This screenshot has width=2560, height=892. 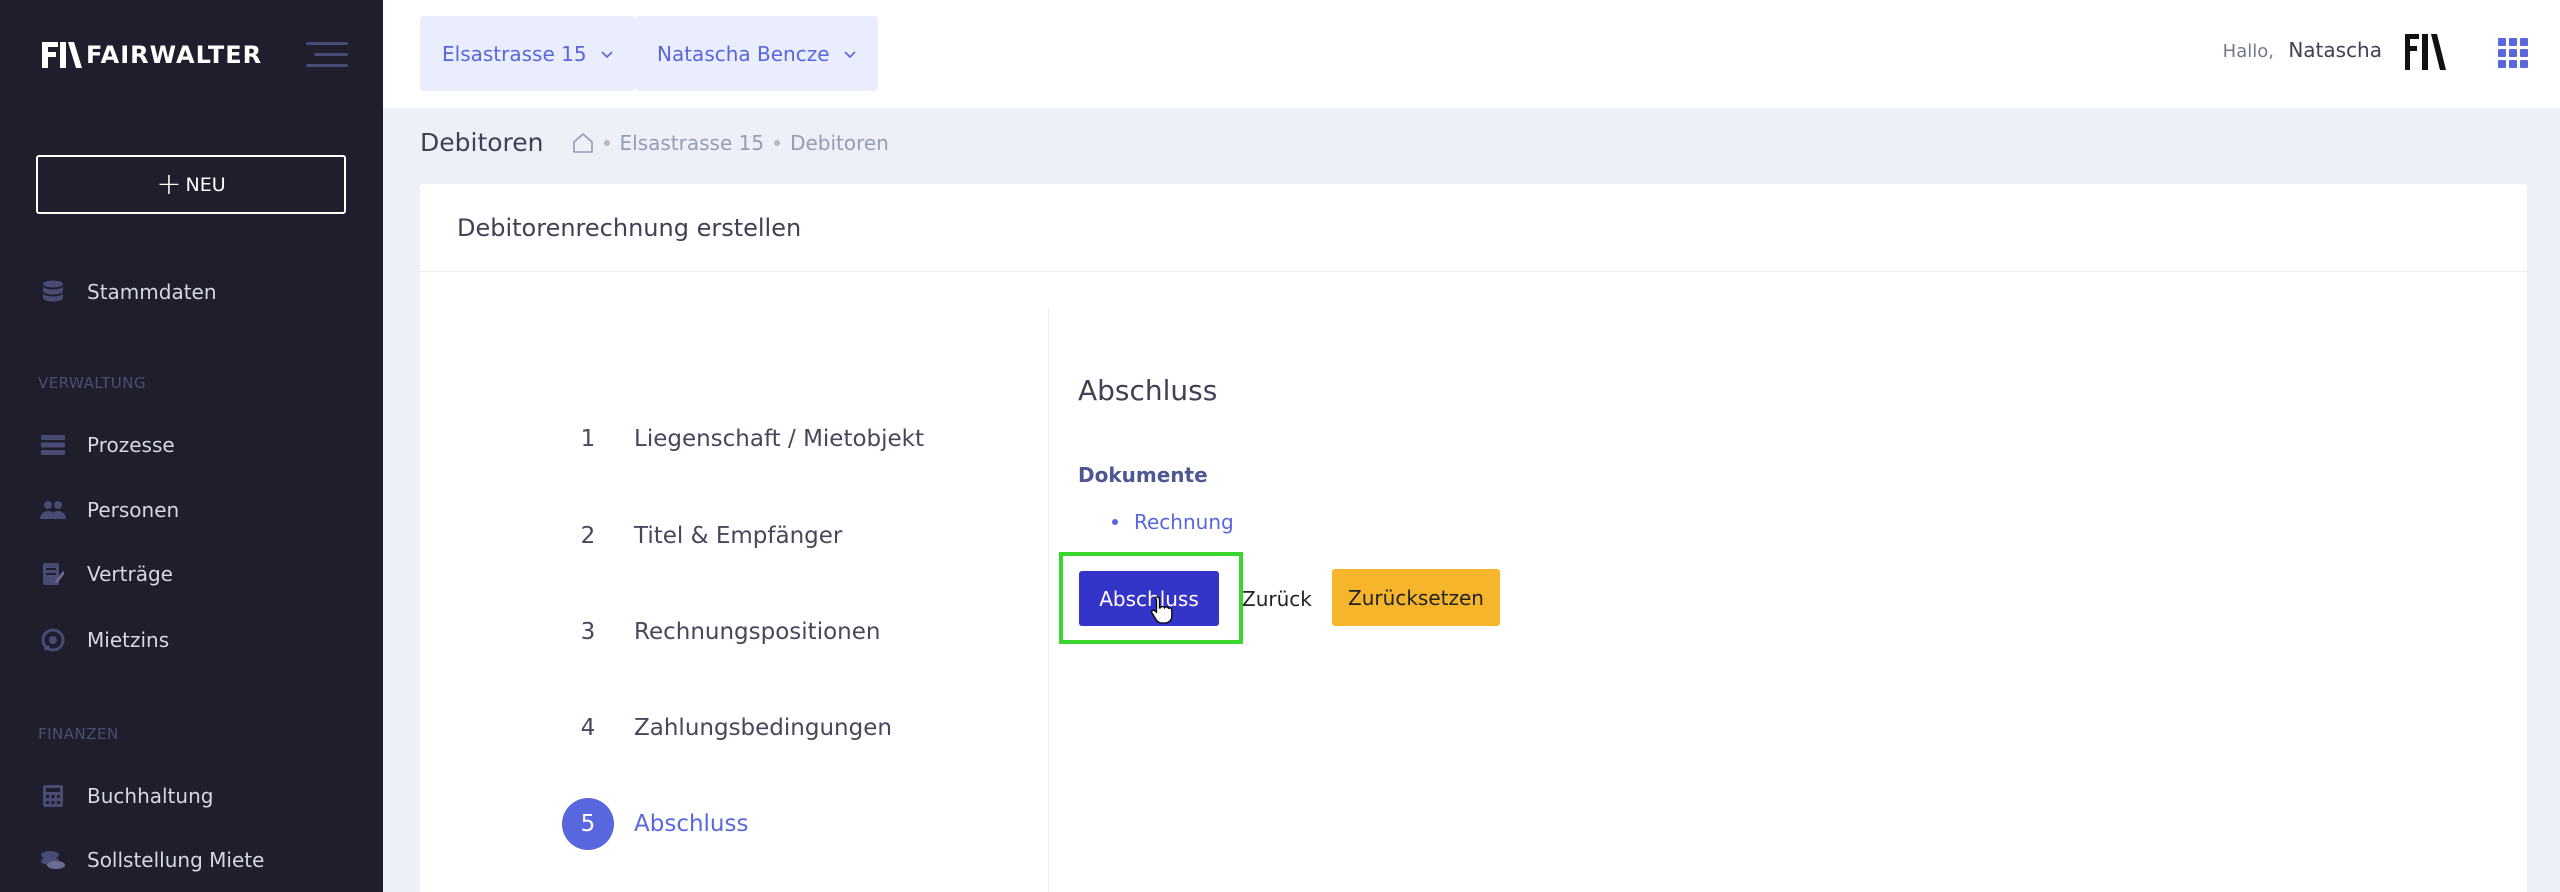 I want to click on sidebar-item-personen: Personen, so click(x=109, y=510).